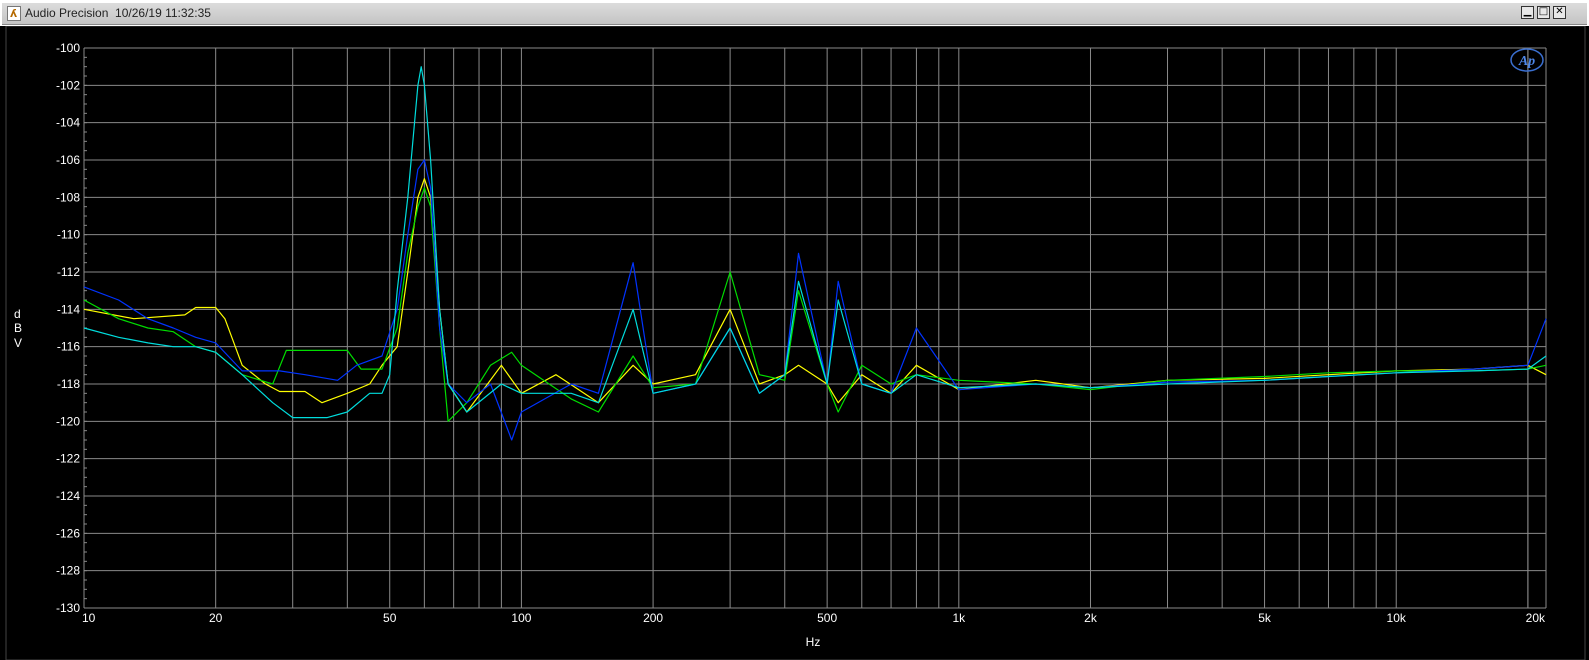 The width and height of the screenshot is (1589, 660). Describe the element at coordinates (118, 13) in the screenshot. I see `window-title: Audio Precision 10/26/19 11:32:35` at that location.